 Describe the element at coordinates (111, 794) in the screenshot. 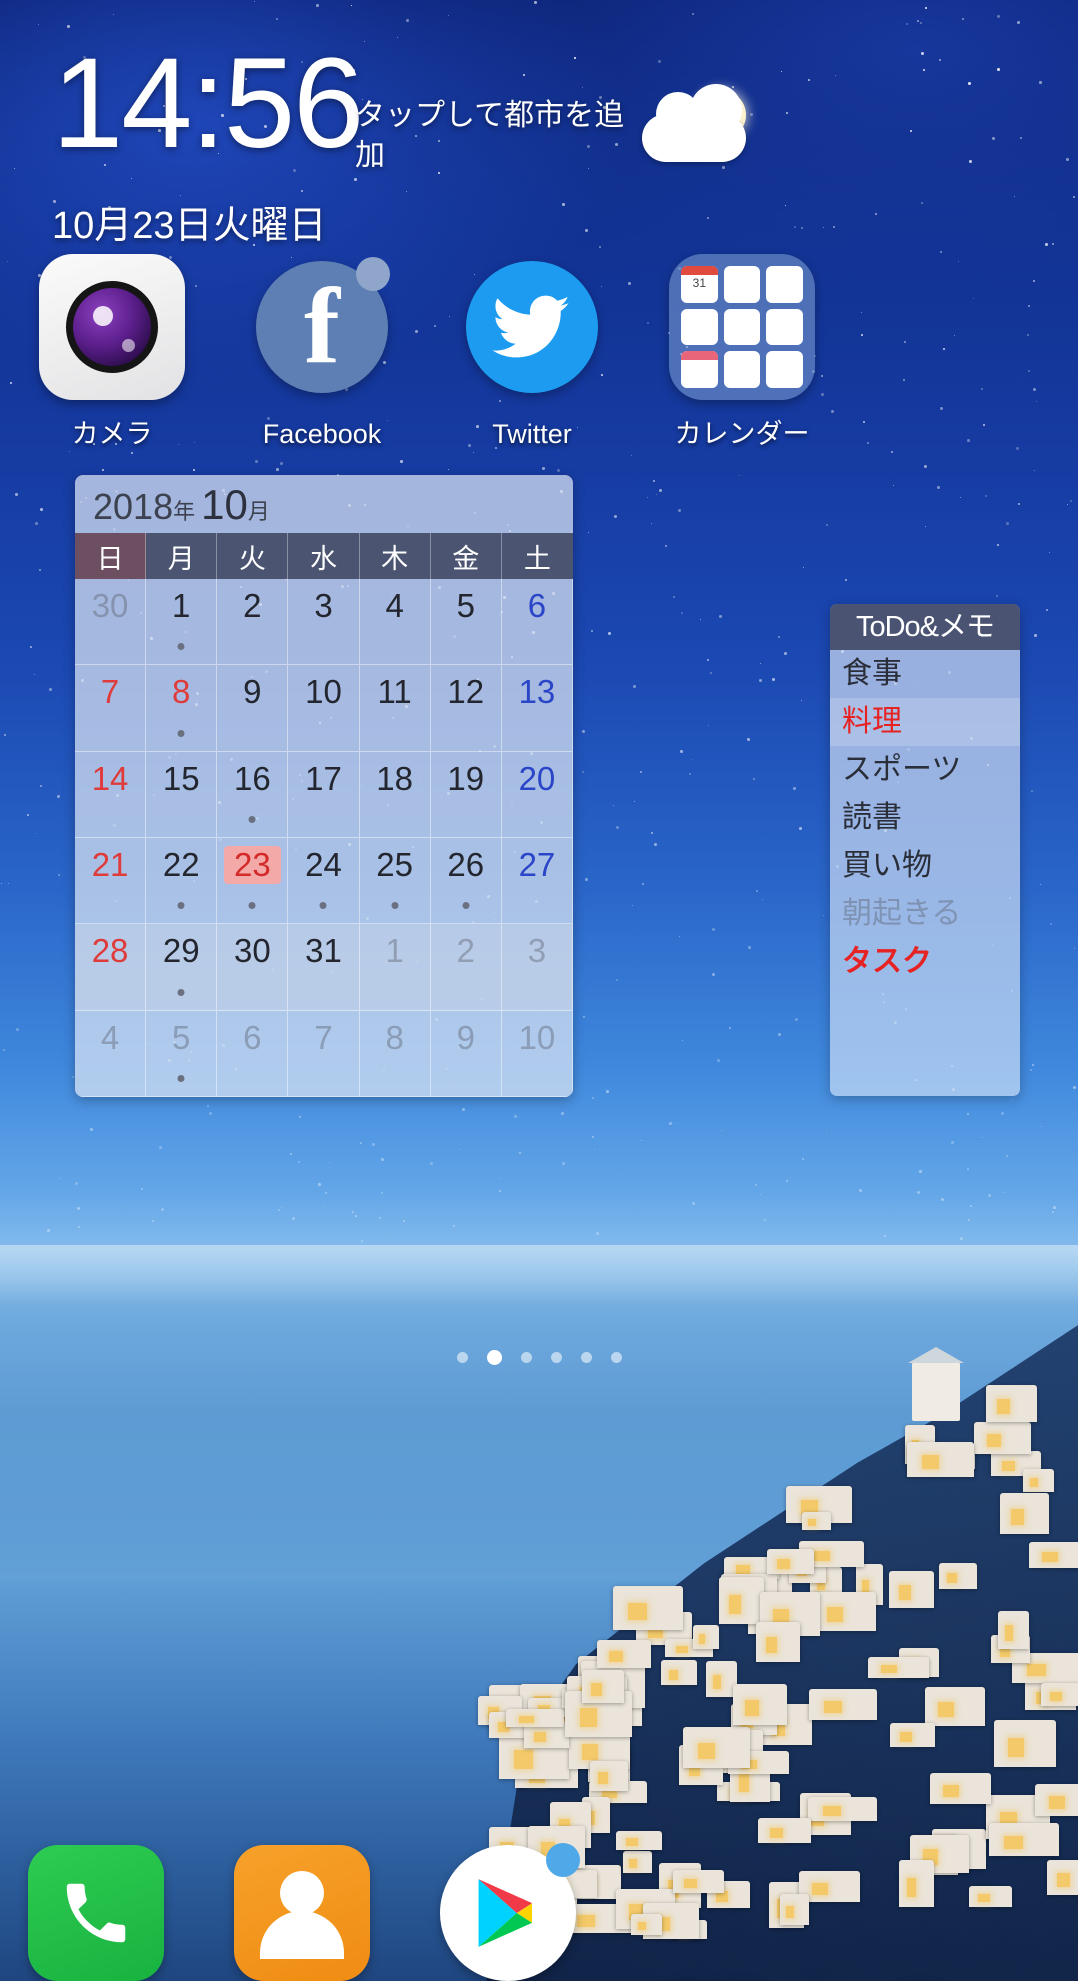

I see `calendar-day-cell: 14` at that location.